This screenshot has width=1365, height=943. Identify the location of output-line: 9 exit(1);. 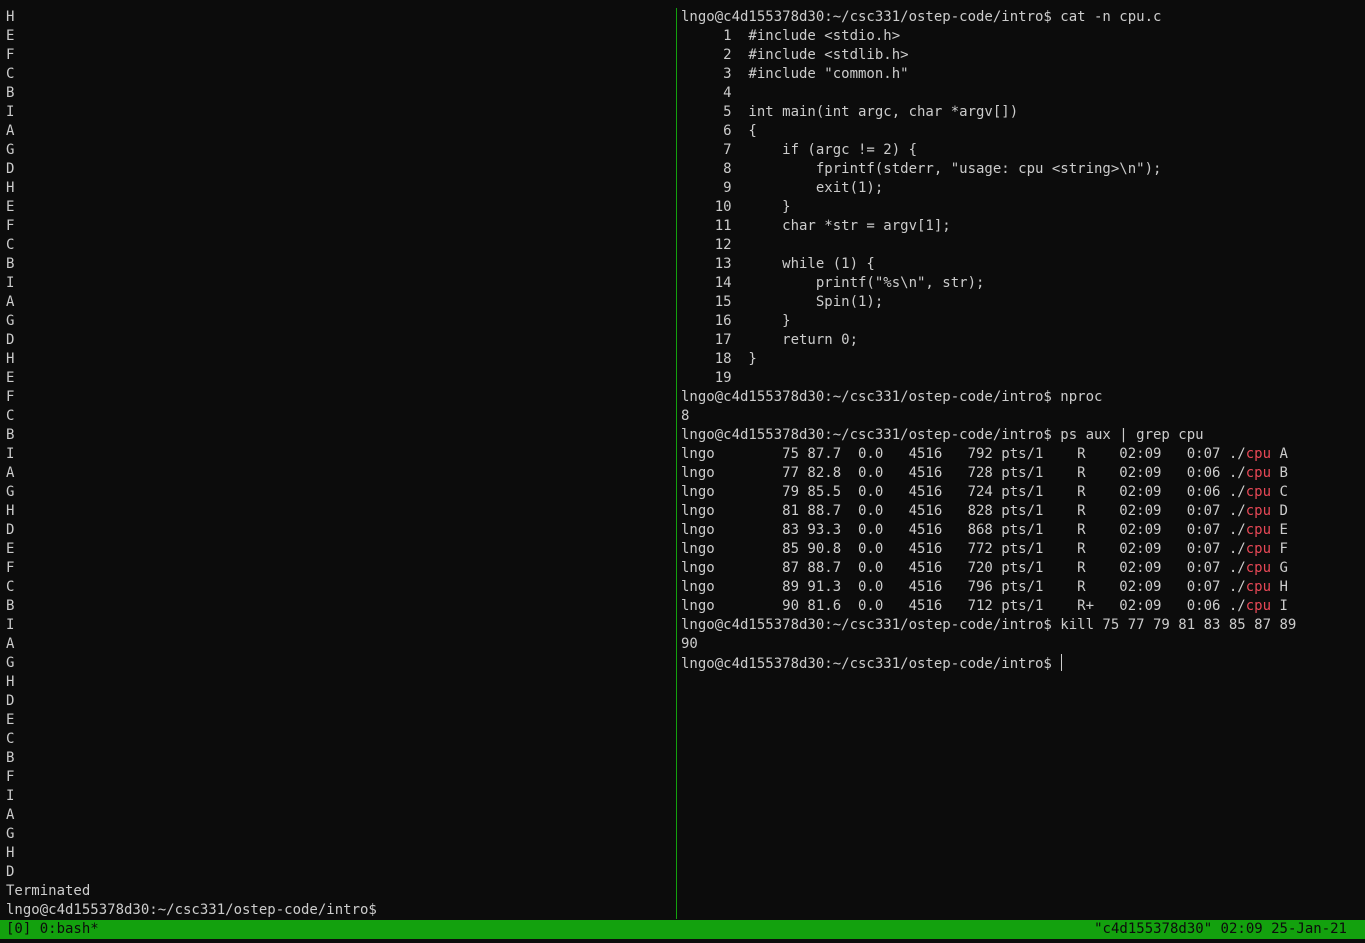
(782, 188).